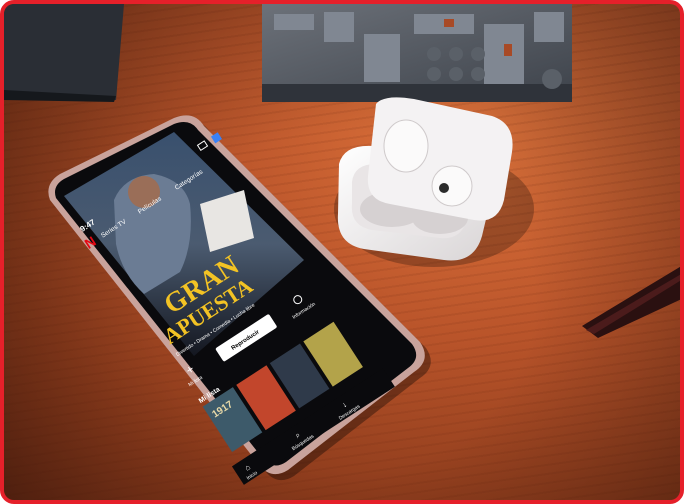 The height and width of the screenshot is (504, 684). I want to click on lego-model, so click(417, 53).